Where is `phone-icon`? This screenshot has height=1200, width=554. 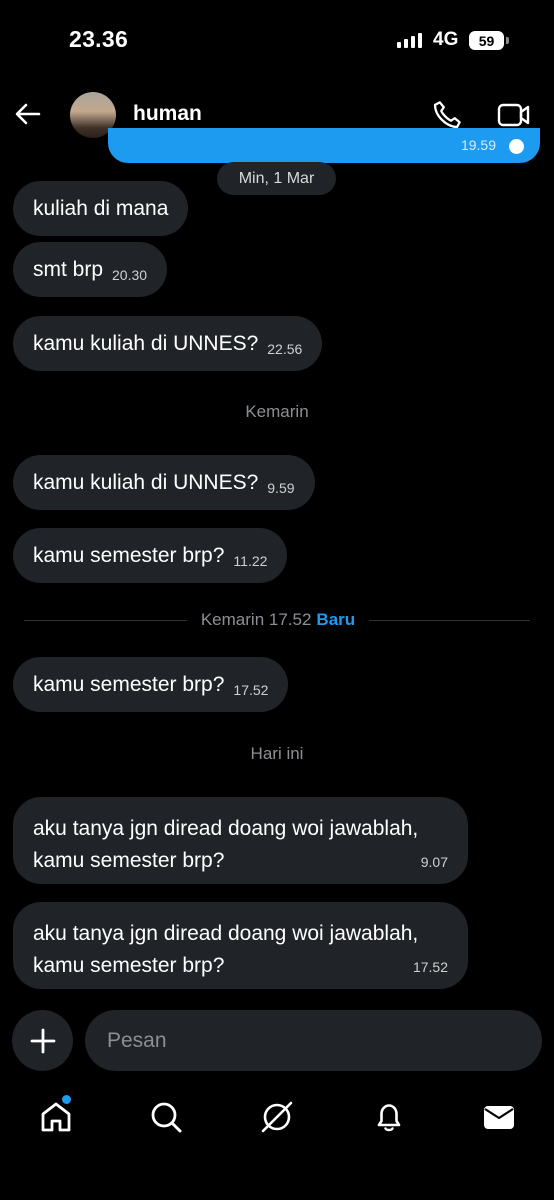 phone-icon is located at coordinates (447, 115).